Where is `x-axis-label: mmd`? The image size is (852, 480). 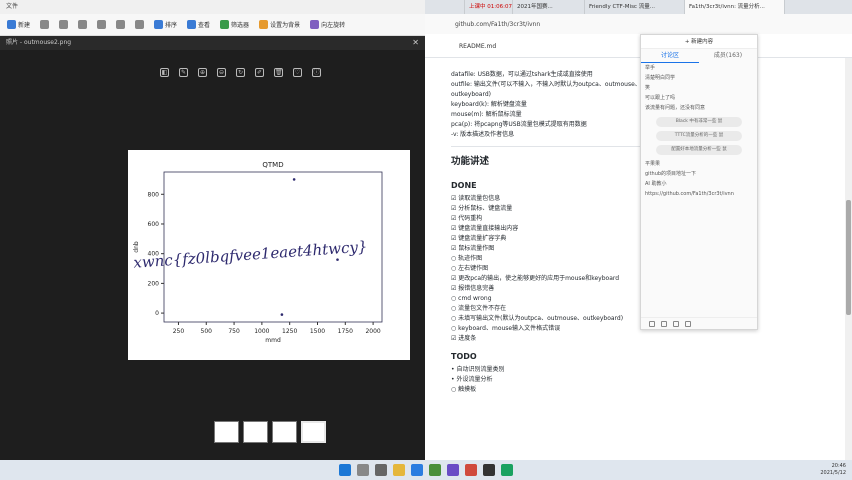 x-axis-label: mmd is located at coordinates (273, 340).